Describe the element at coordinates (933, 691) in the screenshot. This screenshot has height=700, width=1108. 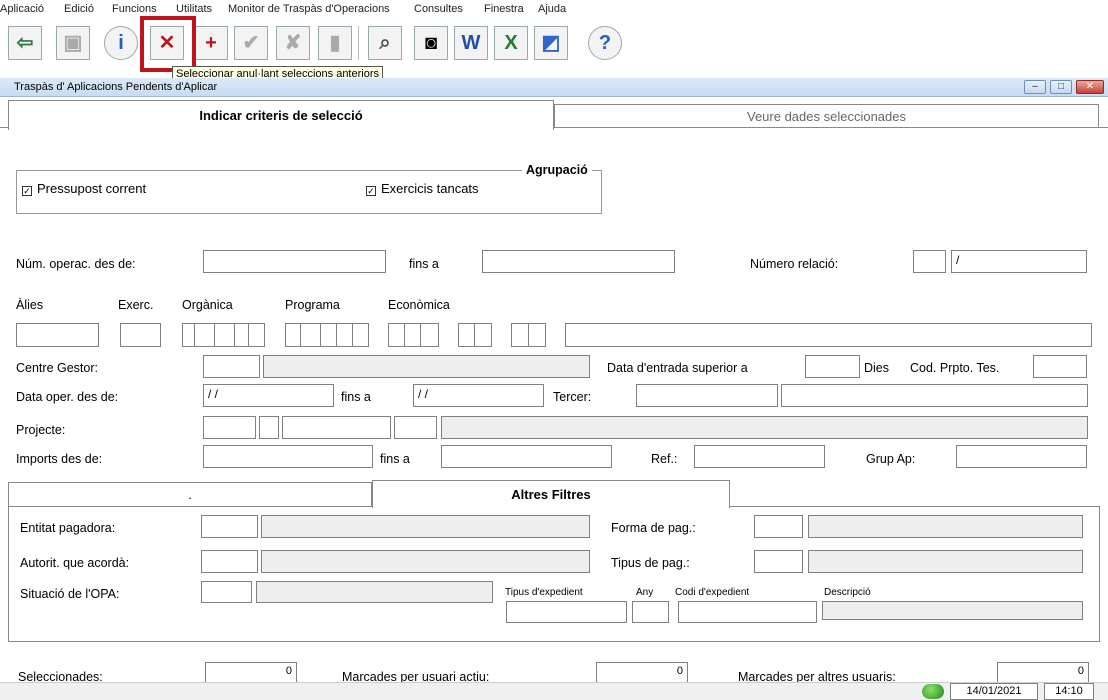
I see `status-light-icon` at that location.